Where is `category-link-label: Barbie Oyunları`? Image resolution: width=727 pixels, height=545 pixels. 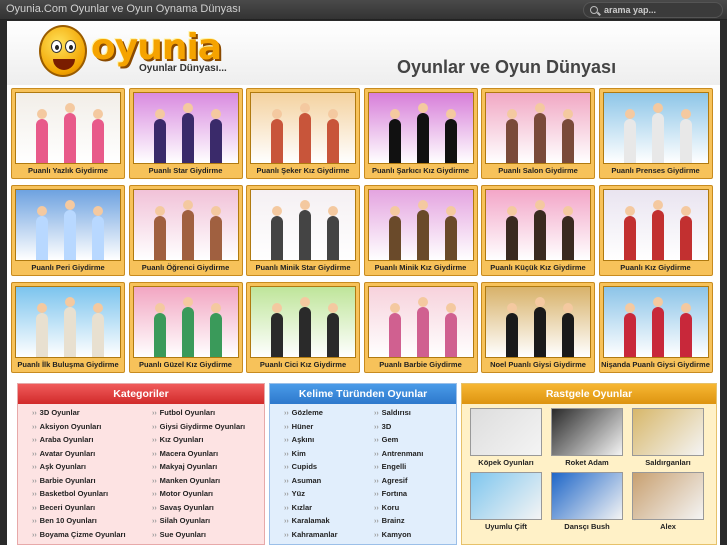 category-link-label: Barbie Oyunları is located at coordinates (68, 480).